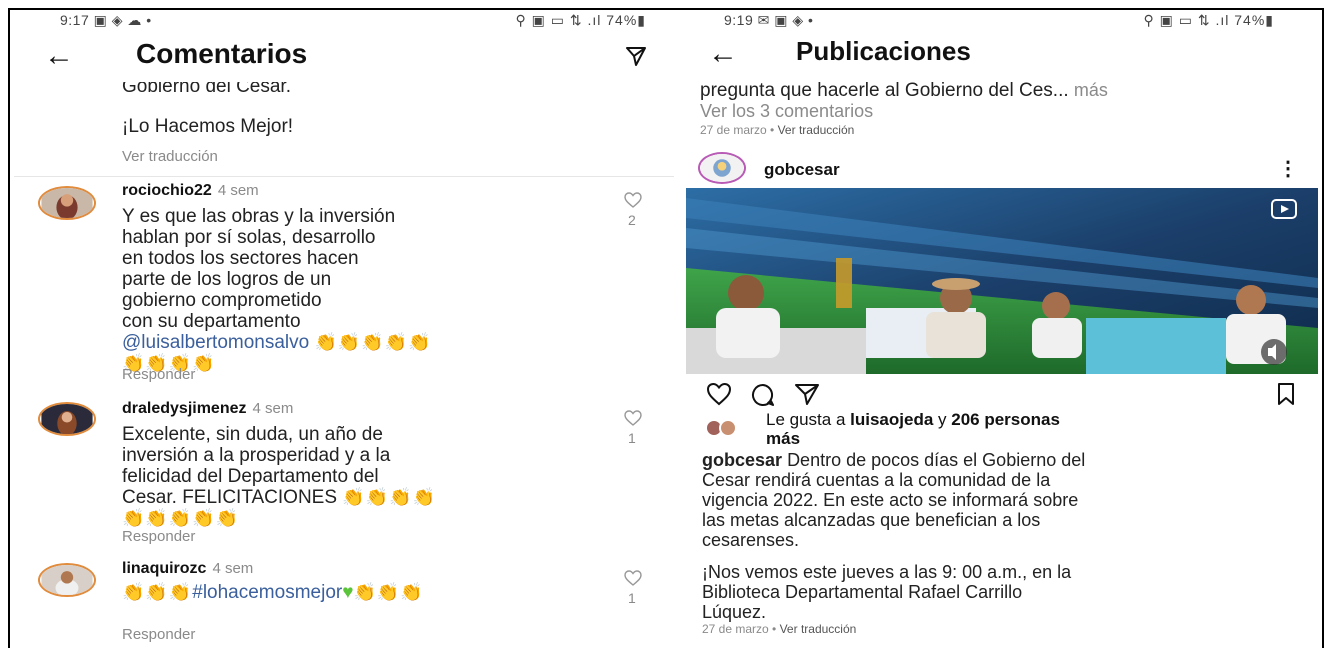 This screenshot has height=648, width=1332. Describe the element at coordinates (344, 60) in the screenshot. I see `app-bar: ← Comentarios` at that location.